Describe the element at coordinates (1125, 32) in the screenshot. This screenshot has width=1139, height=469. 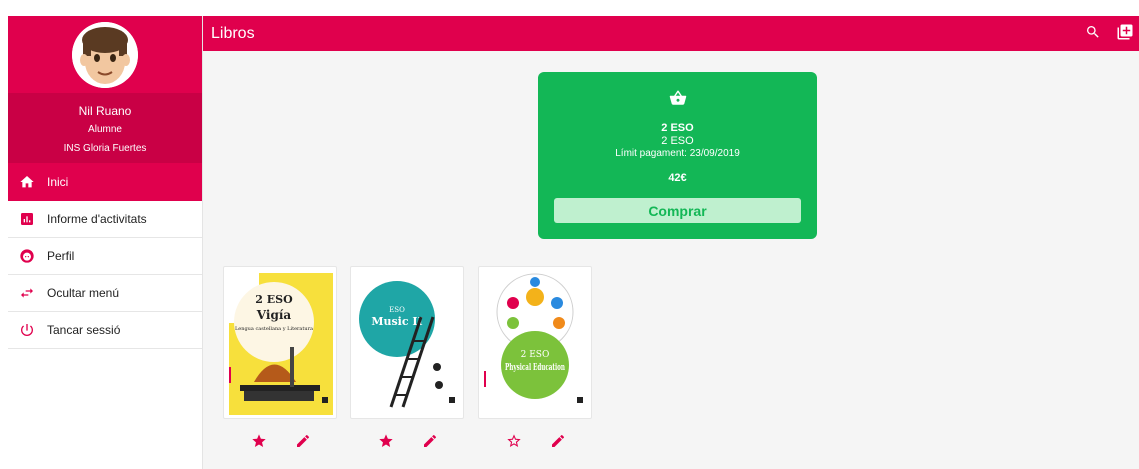
I see `add-box-icon` at that location.